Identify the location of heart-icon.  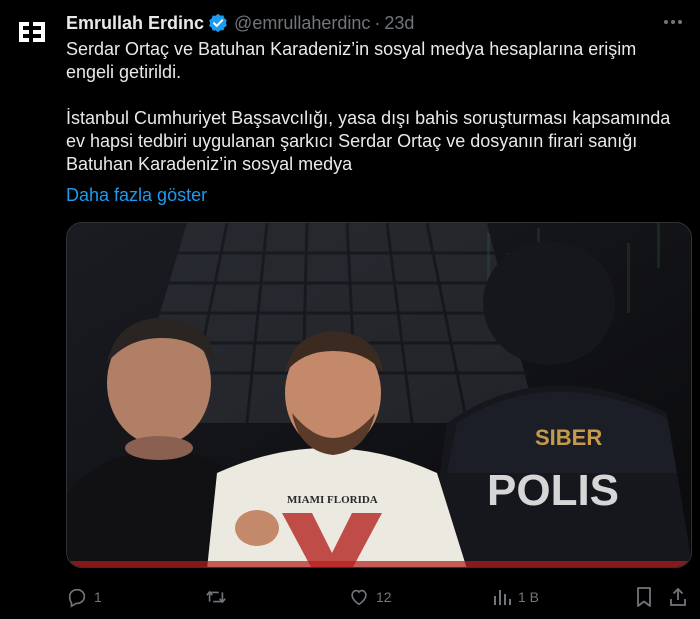
(359, 597).